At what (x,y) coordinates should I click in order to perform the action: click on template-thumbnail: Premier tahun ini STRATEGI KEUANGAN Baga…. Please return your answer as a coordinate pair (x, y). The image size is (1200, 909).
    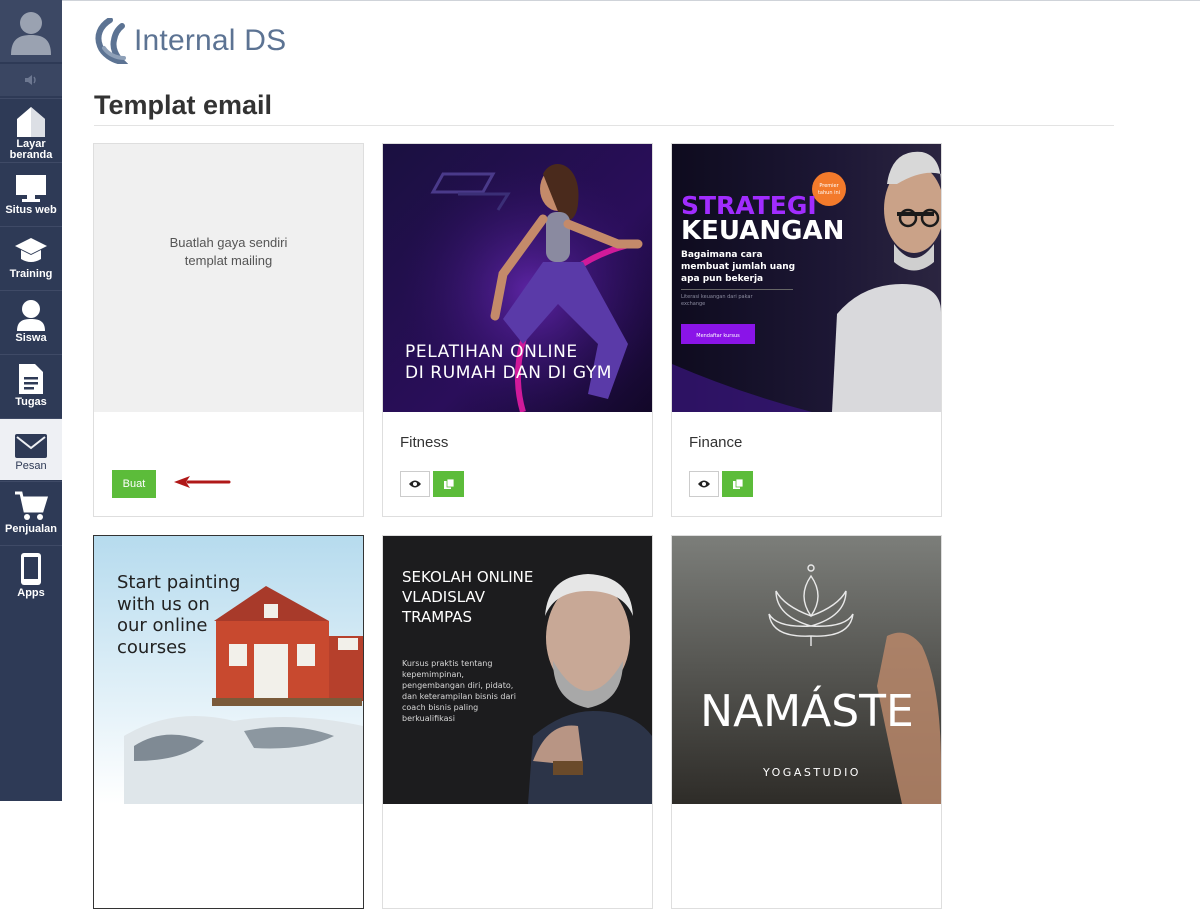
    Looking at the image, I should click on (806, 278).